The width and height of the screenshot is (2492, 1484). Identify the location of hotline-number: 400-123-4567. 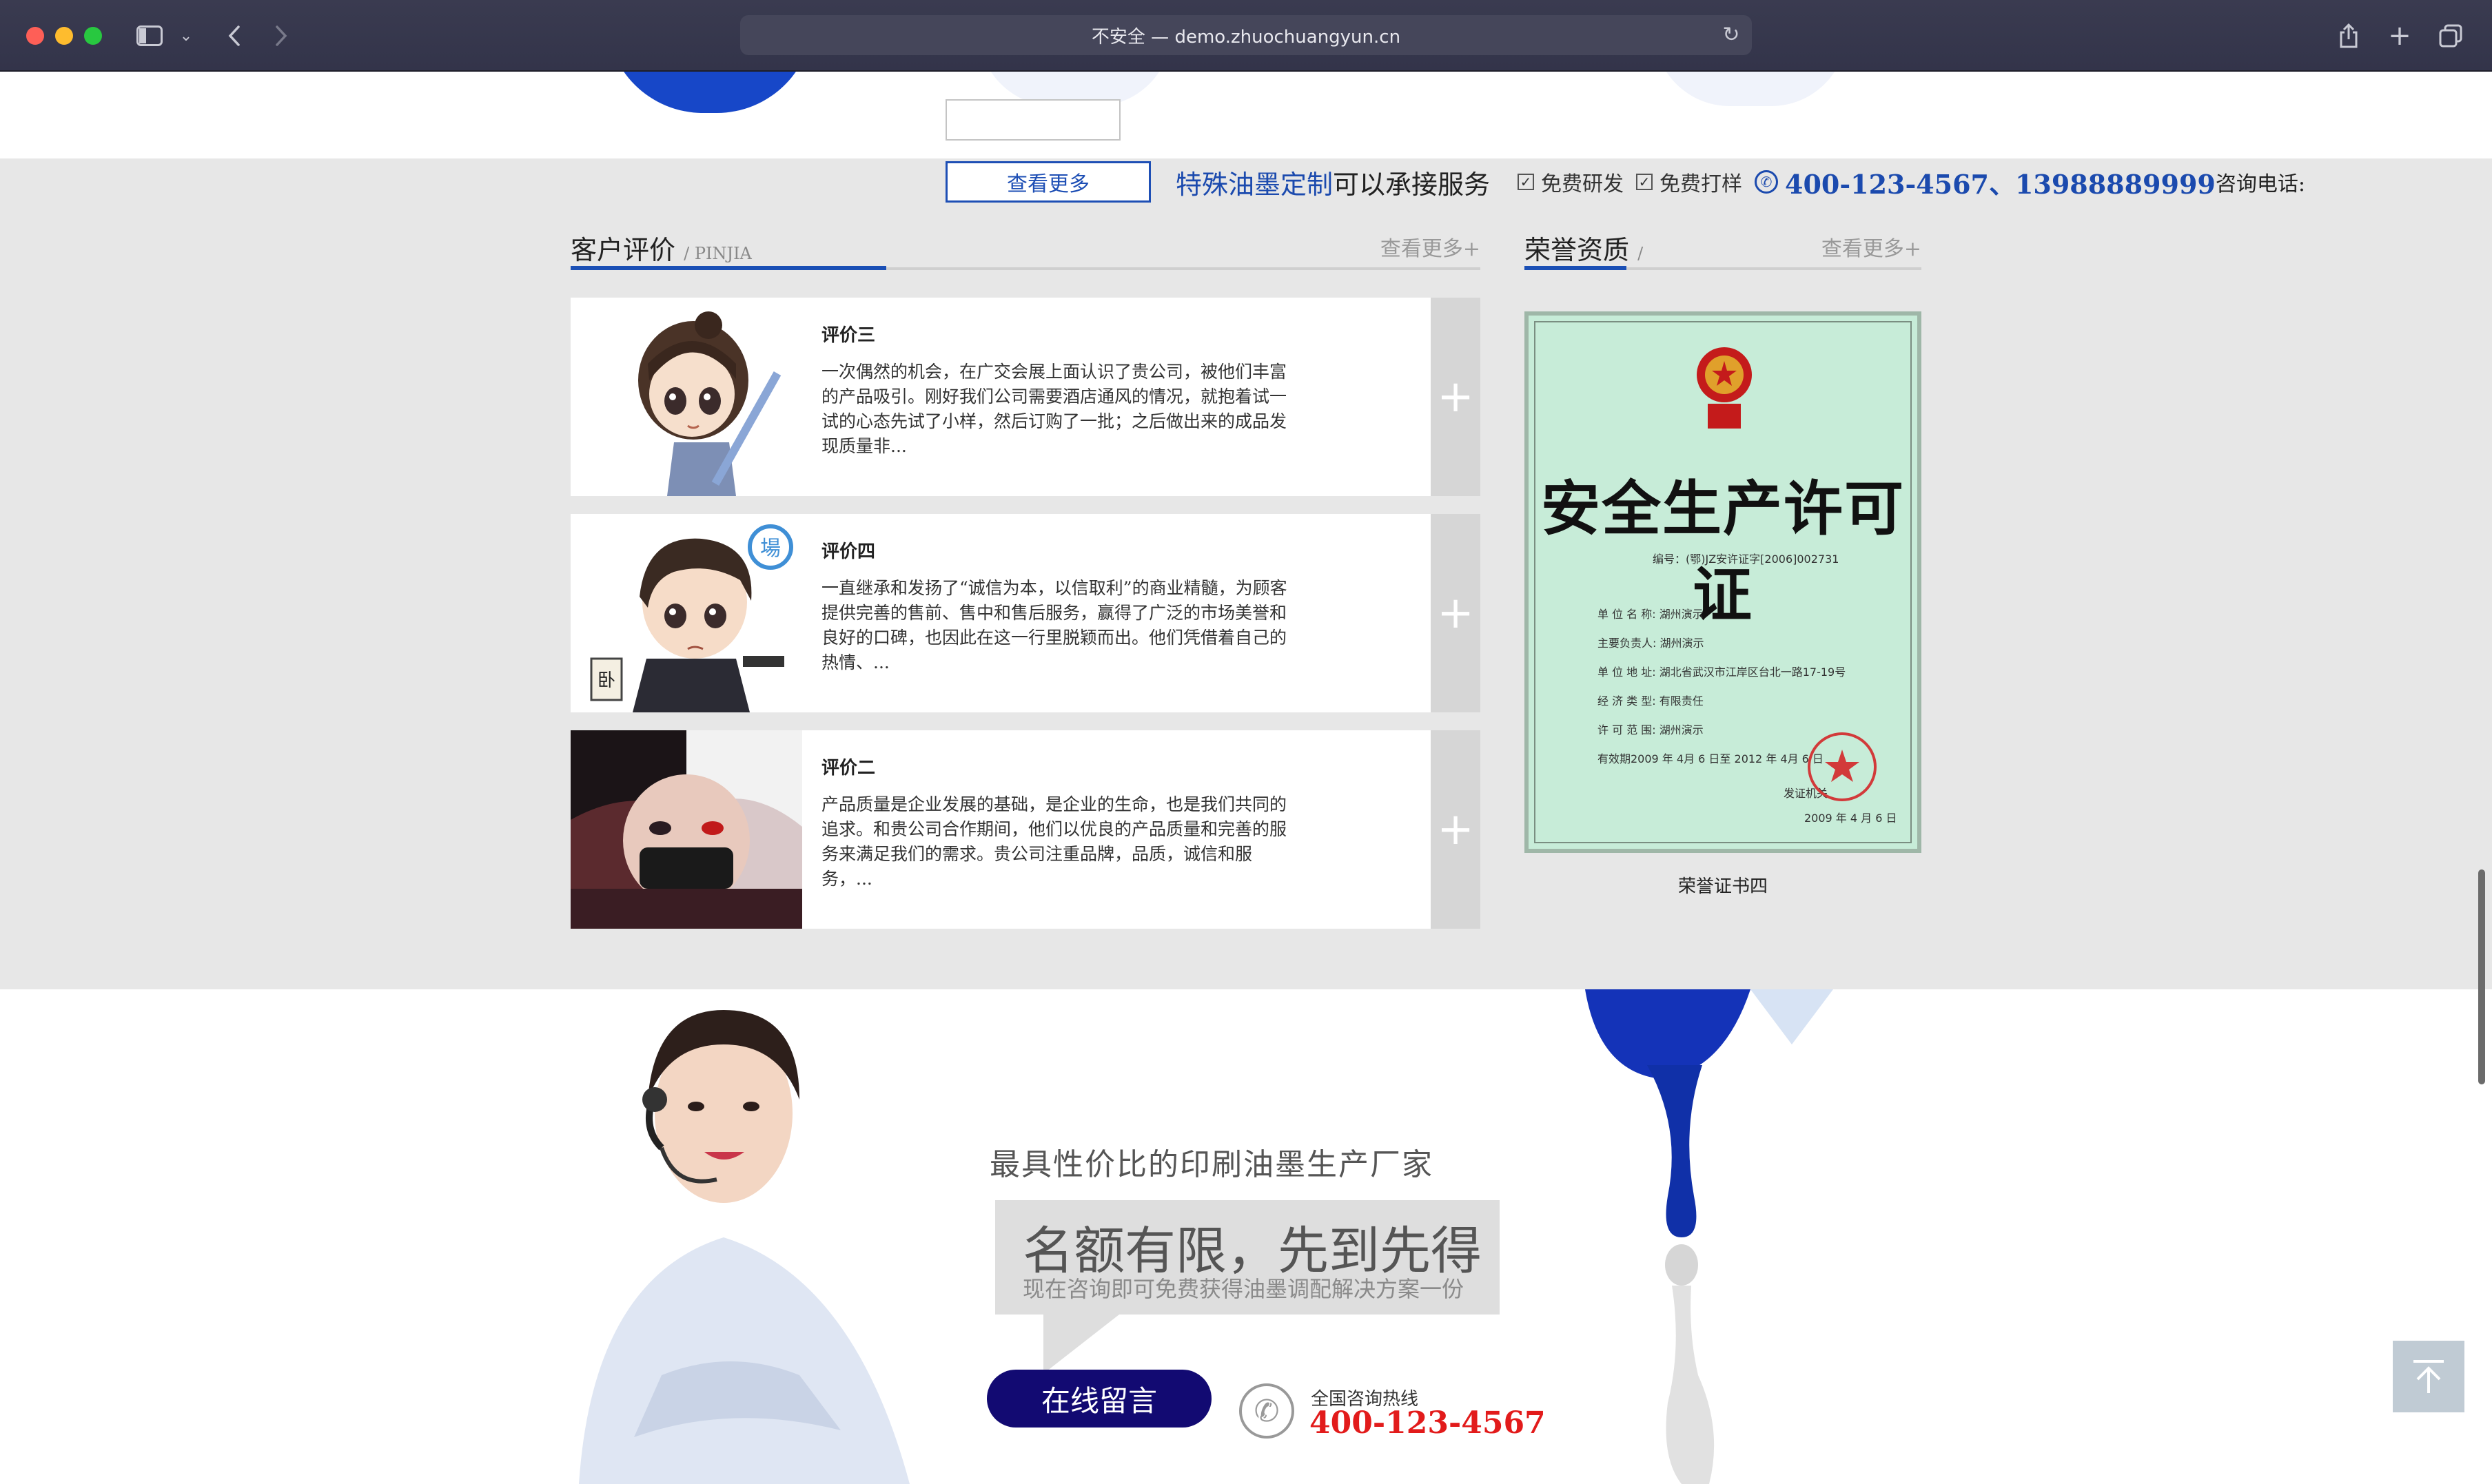
(1428, 1423).